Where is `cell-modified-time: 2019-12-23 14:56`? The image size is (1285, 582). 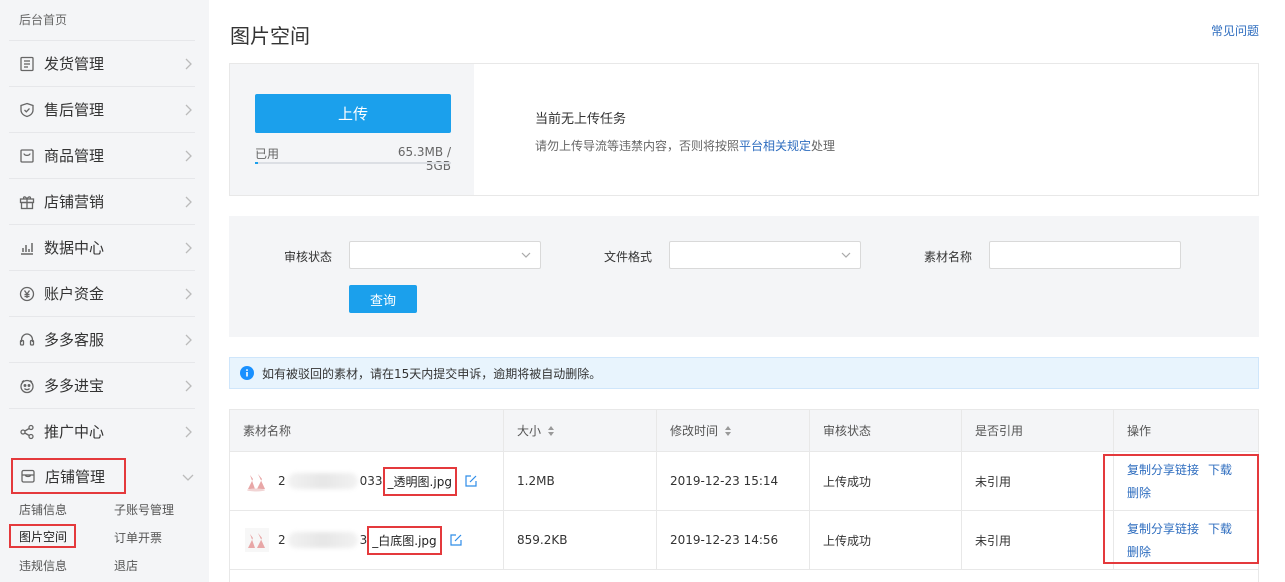 cell-modified-time: 2019-12-23 14:56 is located at coordinates (733, 540).